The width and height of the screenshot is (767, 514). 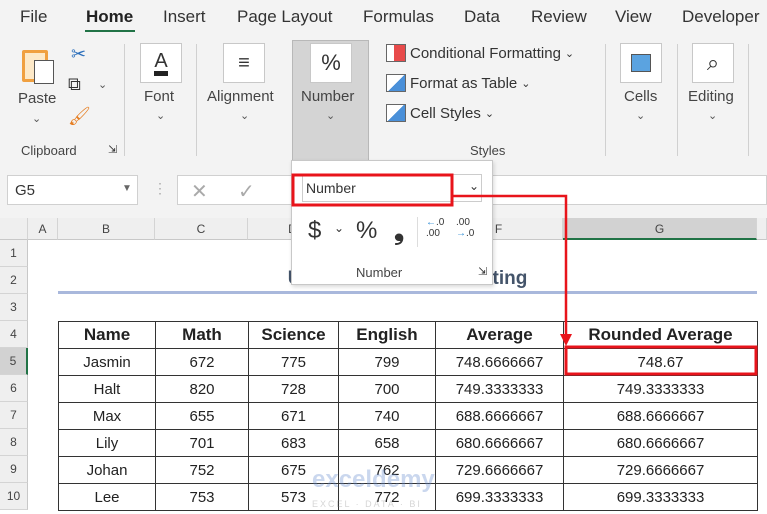 What do you see at coordinates (661, 360) in the screenshot?
I see `highlight-box-g5` at bounding box center [661, 360].